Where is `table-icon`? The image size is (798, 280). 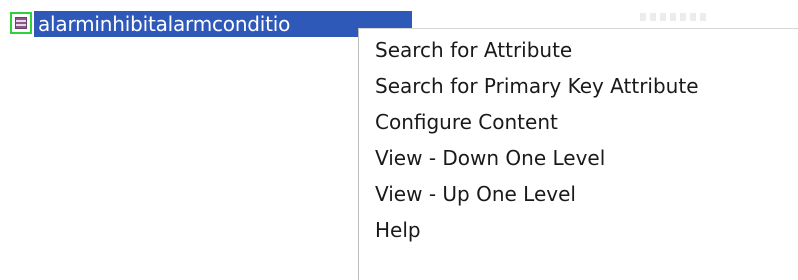
table-icon is located at coordinates (21, 23).